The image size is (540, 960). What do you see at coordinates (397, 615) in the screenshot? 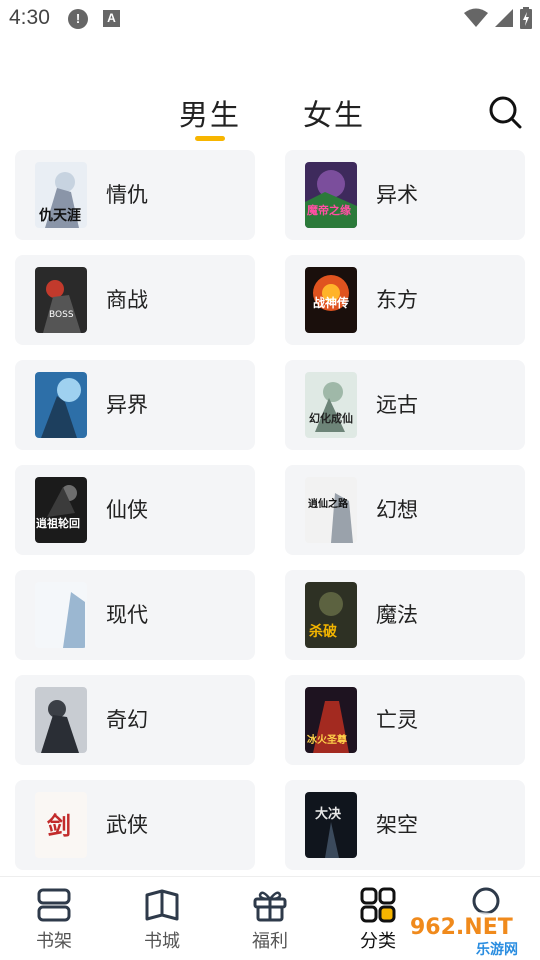
I see `category-label: 魔法` at bounding box center [397, 615].